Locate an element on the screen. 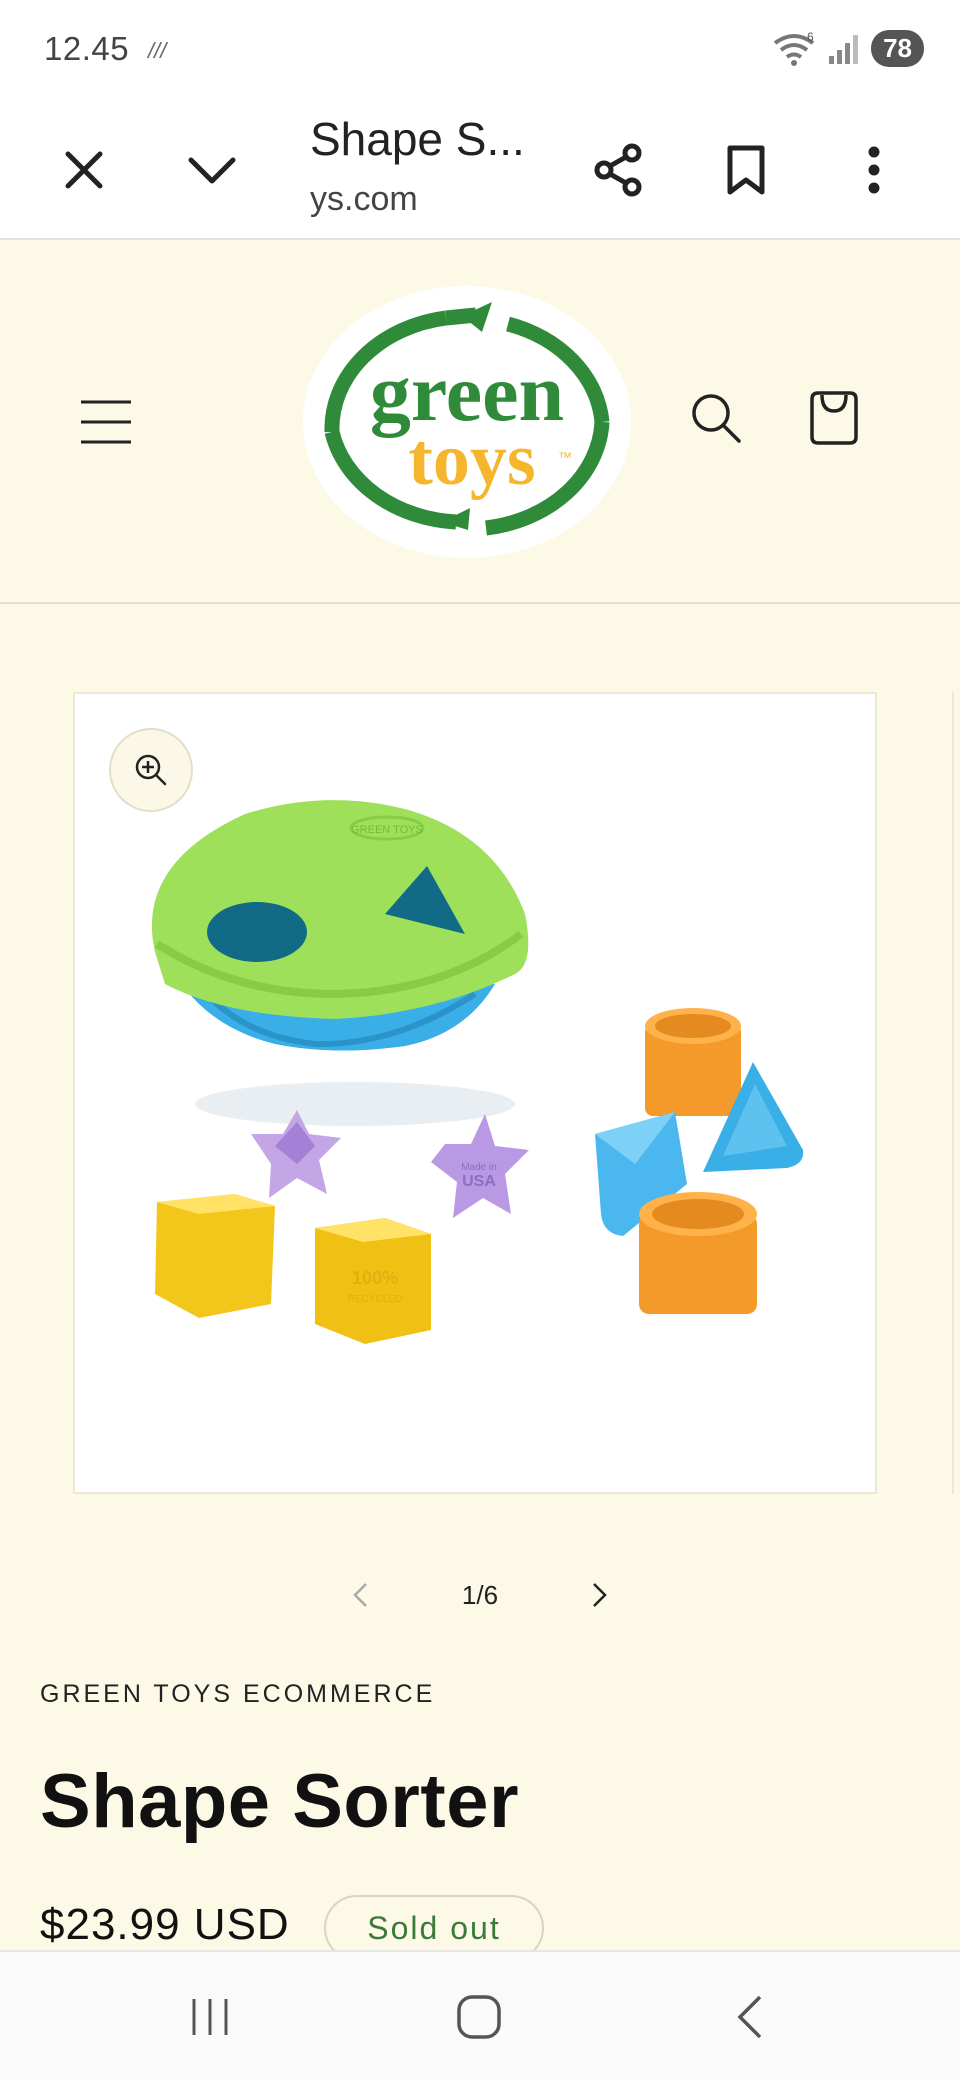 This screenshot has height=2080, width=960. close-icon is located at coordinates (84, 170).